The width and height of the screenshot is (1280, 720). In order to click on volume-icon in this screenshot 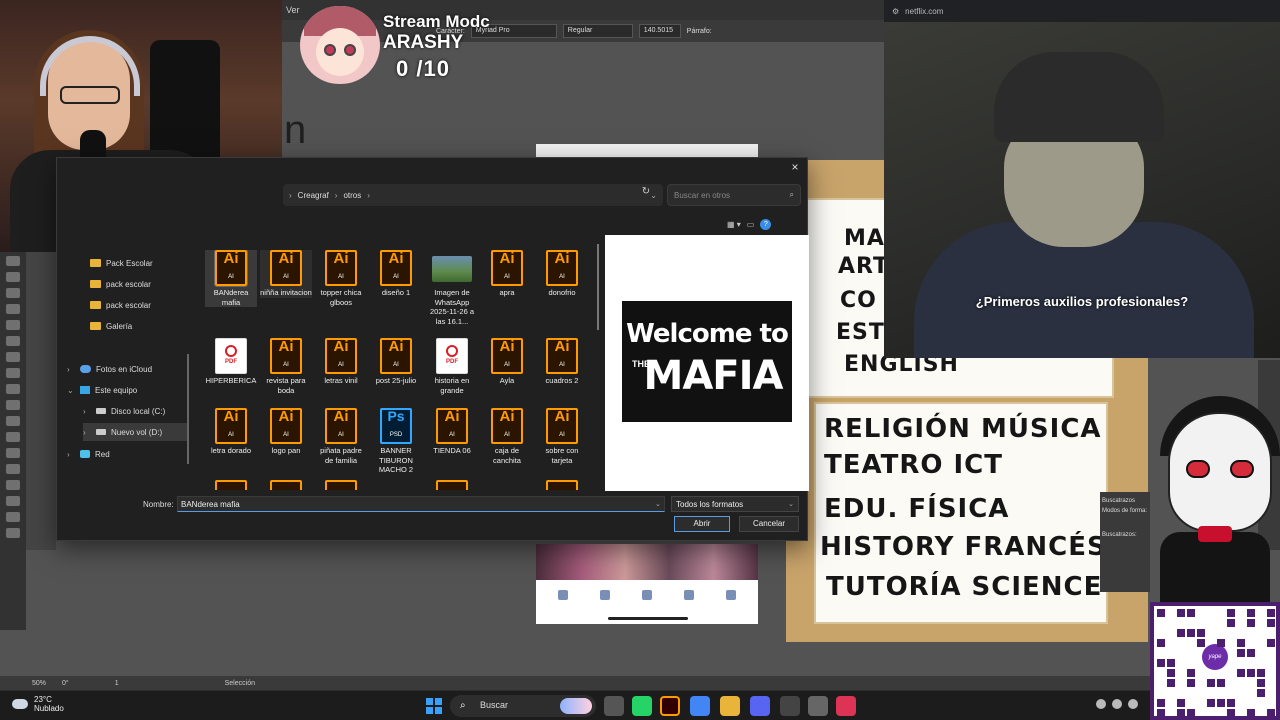, I will do `click(1117, 704)`.